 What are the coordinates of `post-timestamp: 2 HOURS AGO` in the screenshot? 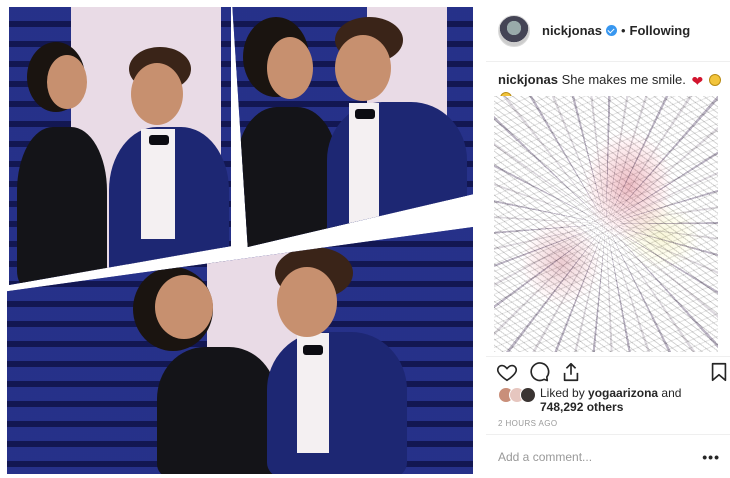 It's located at (528, 423).